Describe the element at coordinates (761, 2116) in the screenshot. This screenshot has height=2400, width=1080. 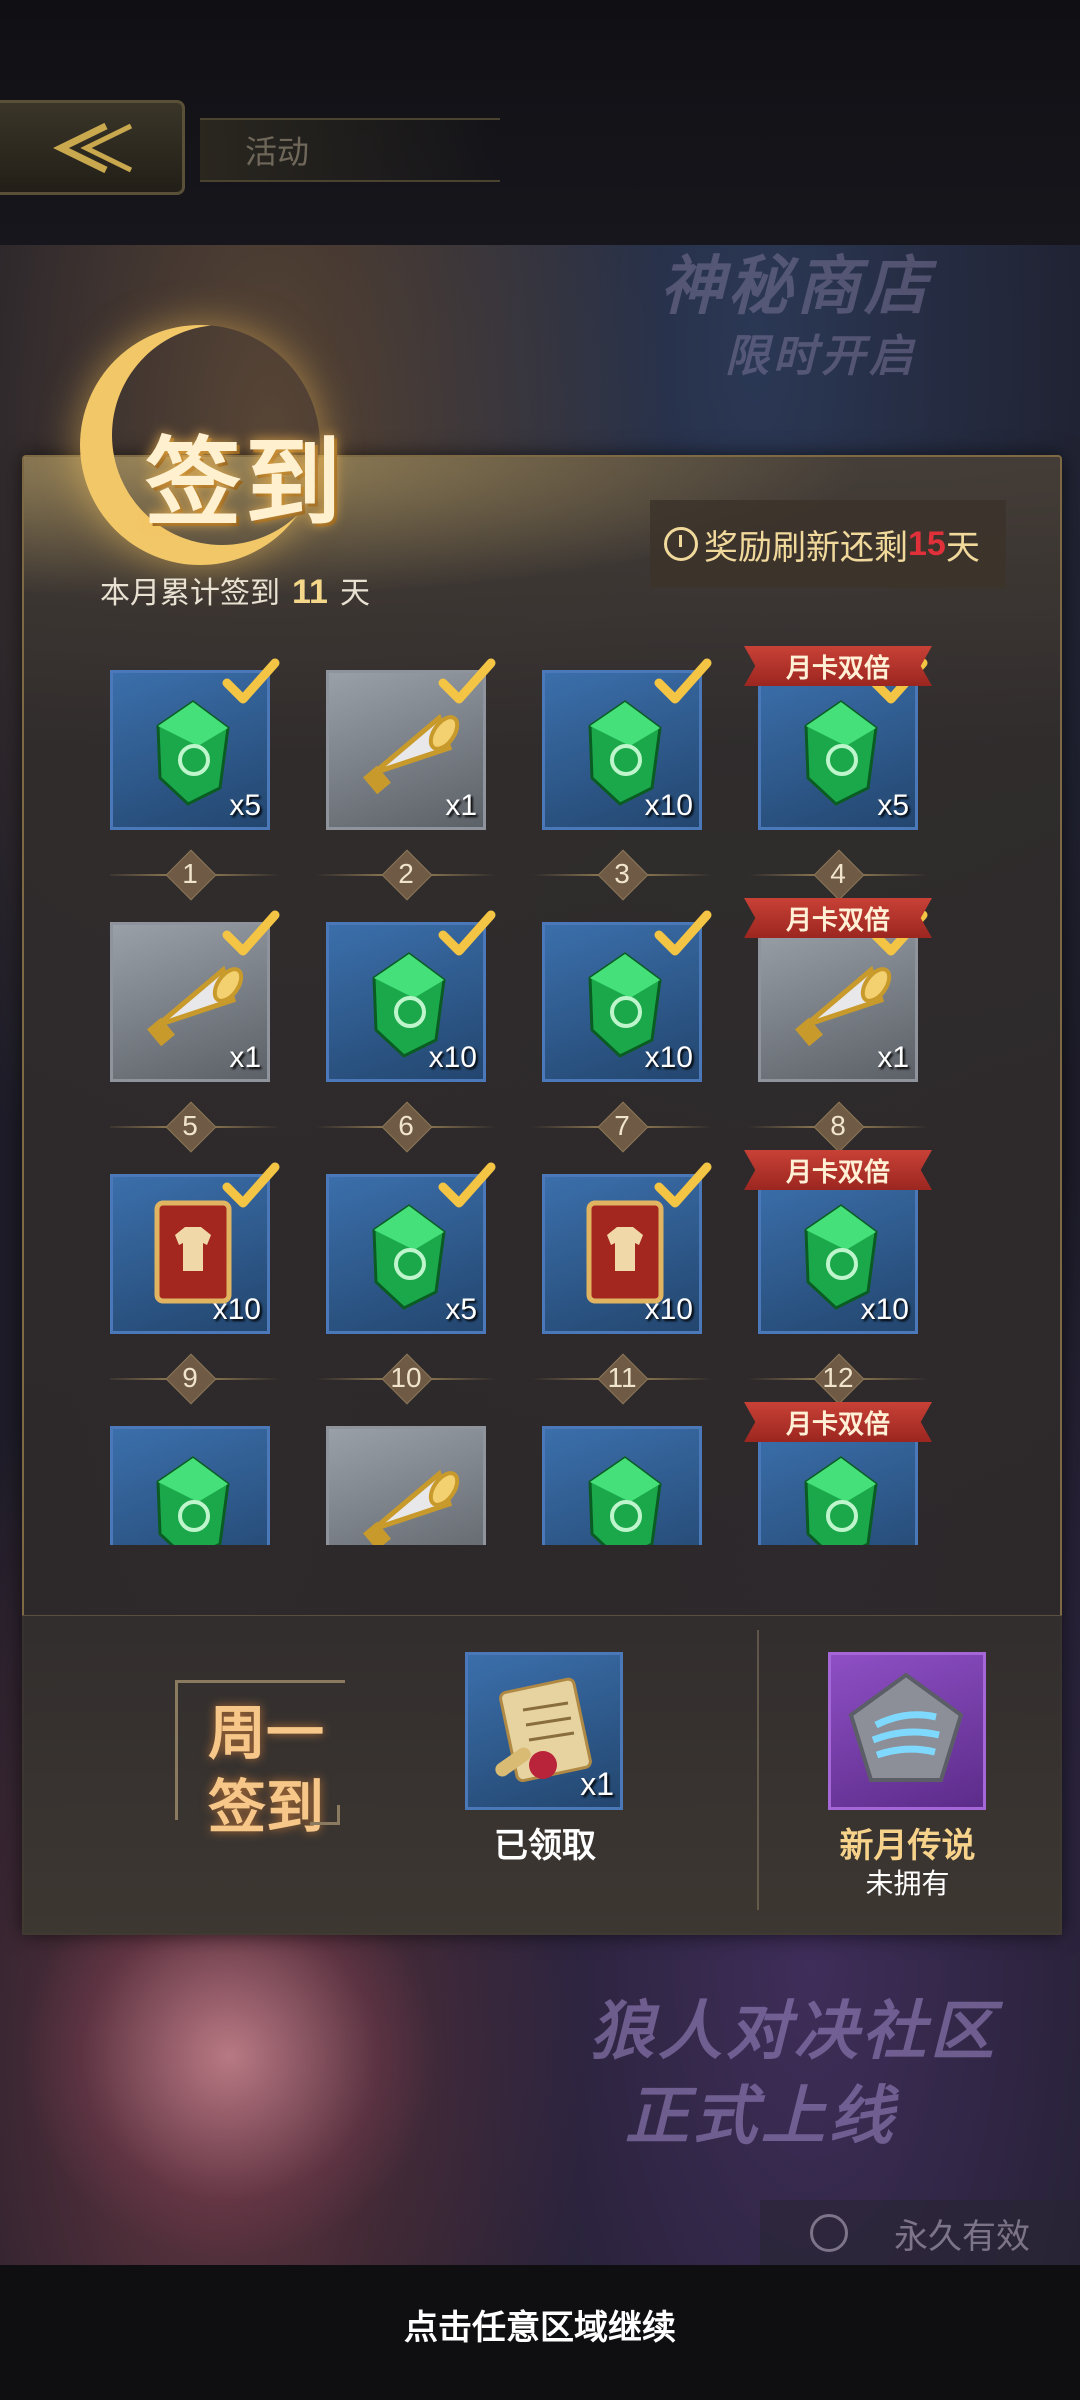
I see `promo-bottom-line2: 正式上线` at that location.